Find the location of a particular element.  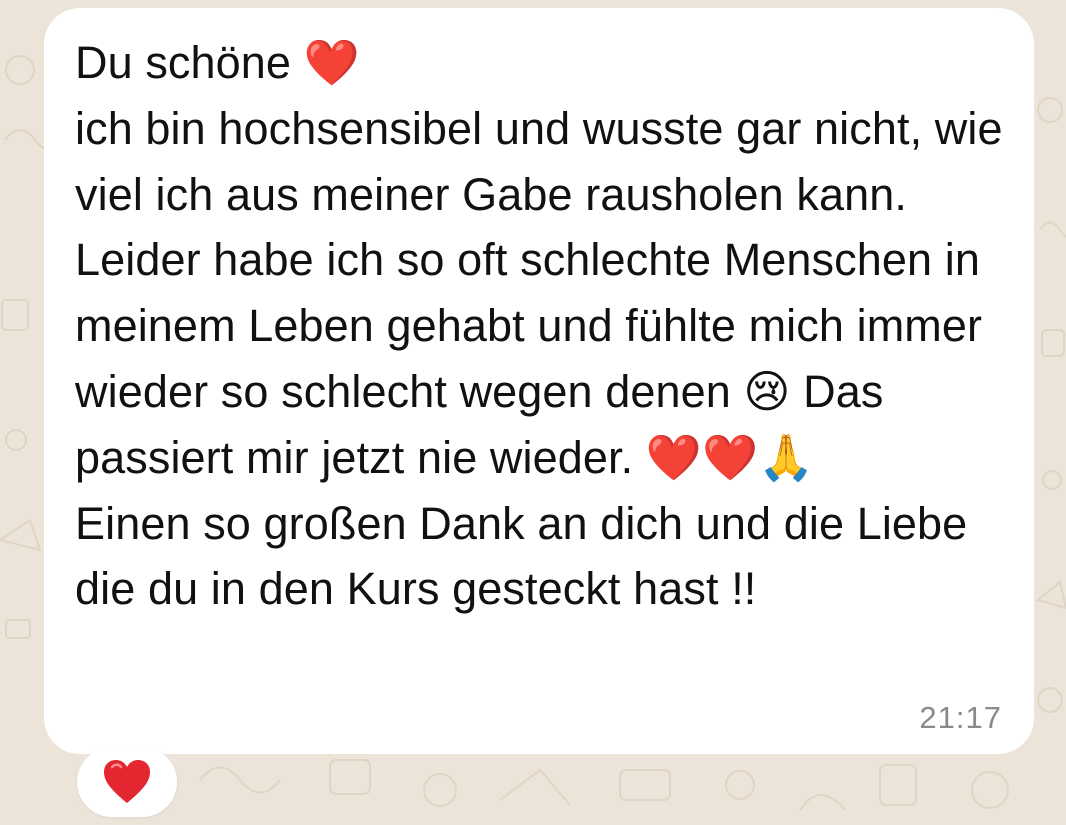

reaction-badge is located at coordinates (127, 782).